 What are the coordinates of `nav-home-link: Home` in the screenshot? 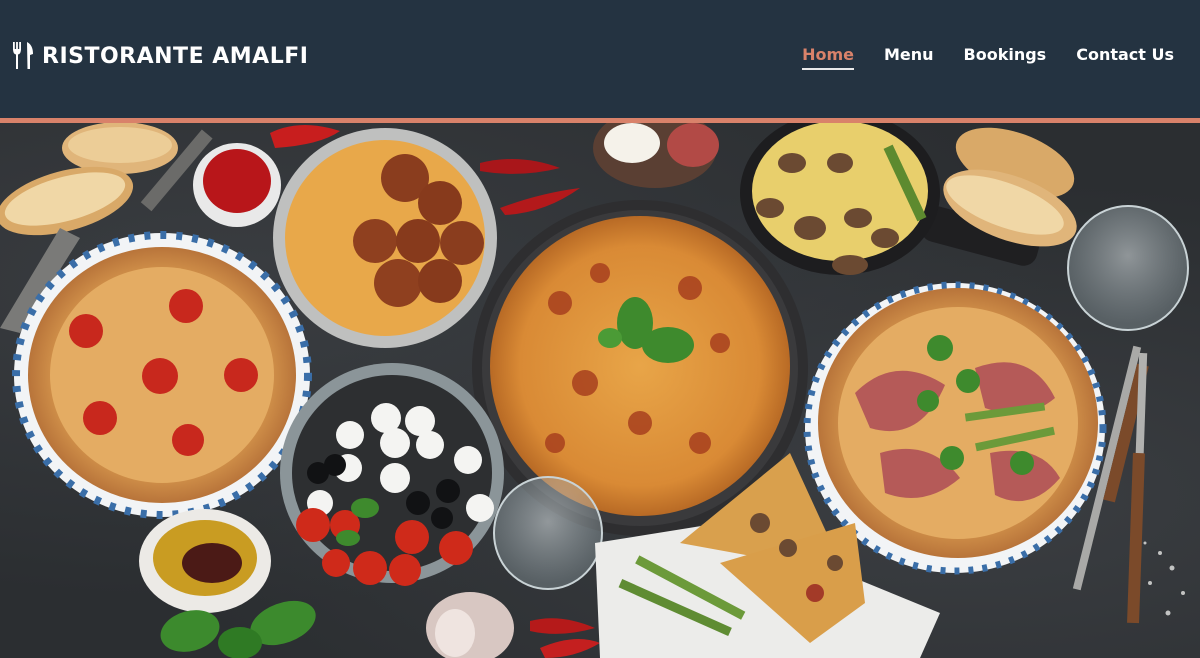 It's located at (828, 57).